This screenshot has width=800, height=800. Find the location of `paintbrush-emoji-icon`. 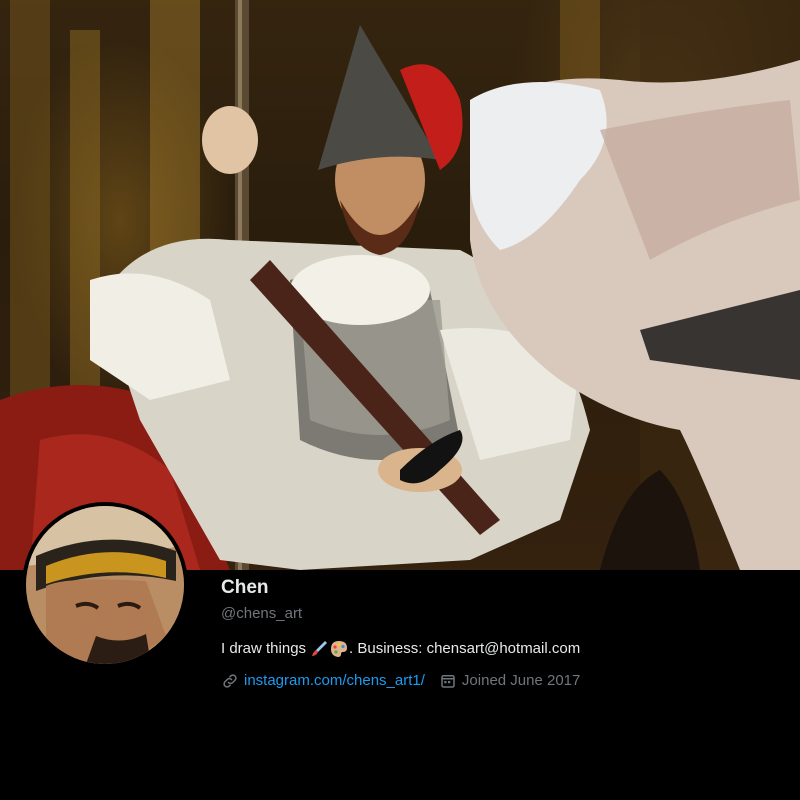

paintbrush-emoji-icon is located at coordinates (319, 649).